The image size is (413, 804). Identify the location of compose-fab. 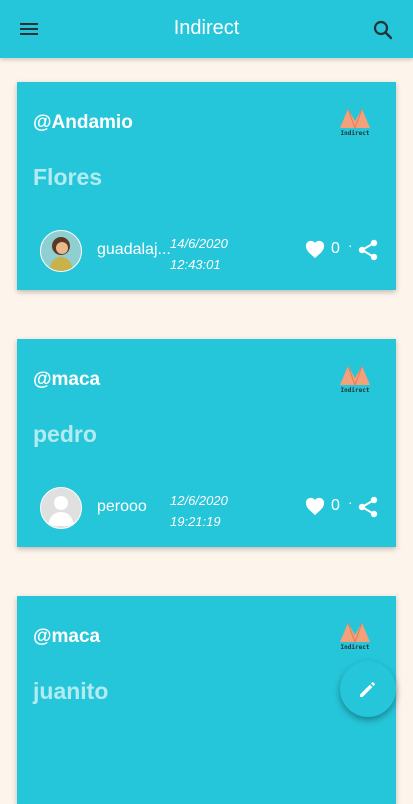
(368, 689).